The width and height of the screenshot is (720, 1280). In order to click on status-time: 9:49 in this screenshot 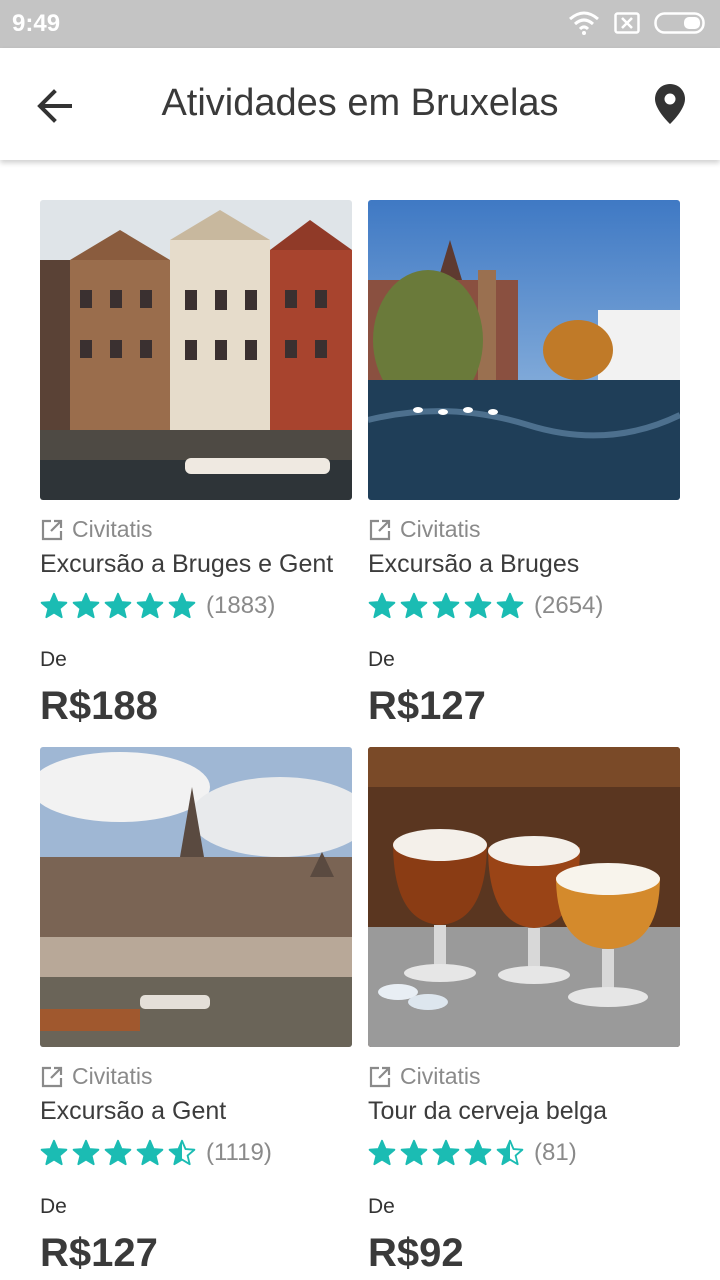, I will do `click(36, 23)`.